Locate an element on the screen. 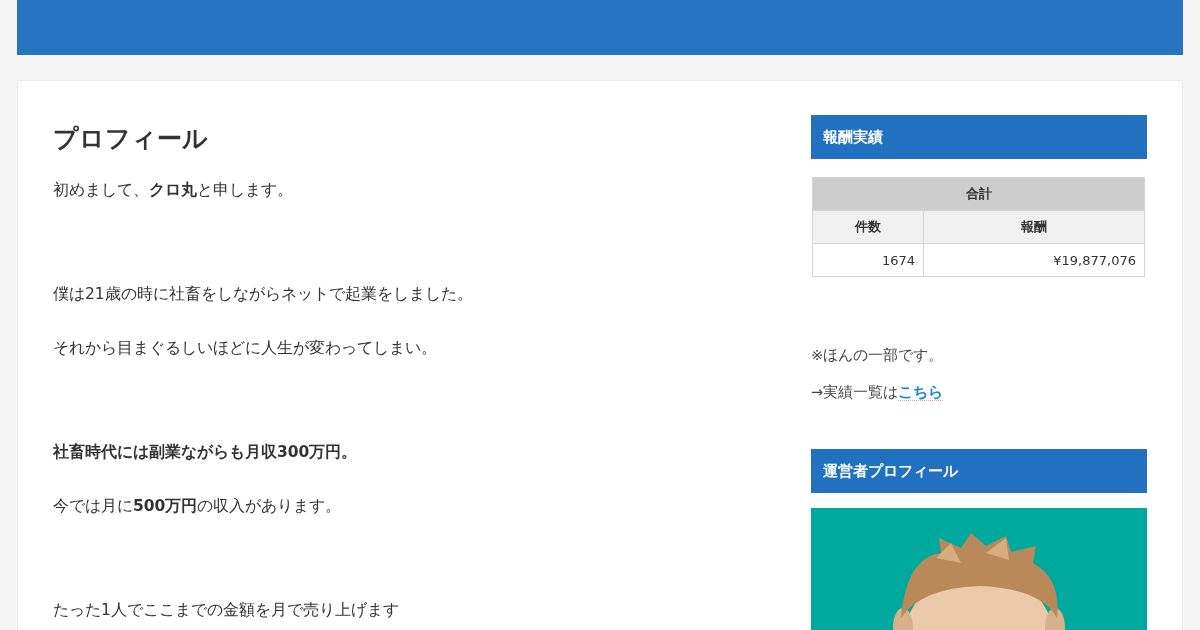 The width and height of the screenshot is (1200, 630). column-header: 件数 is located at coordinates (868, 227).